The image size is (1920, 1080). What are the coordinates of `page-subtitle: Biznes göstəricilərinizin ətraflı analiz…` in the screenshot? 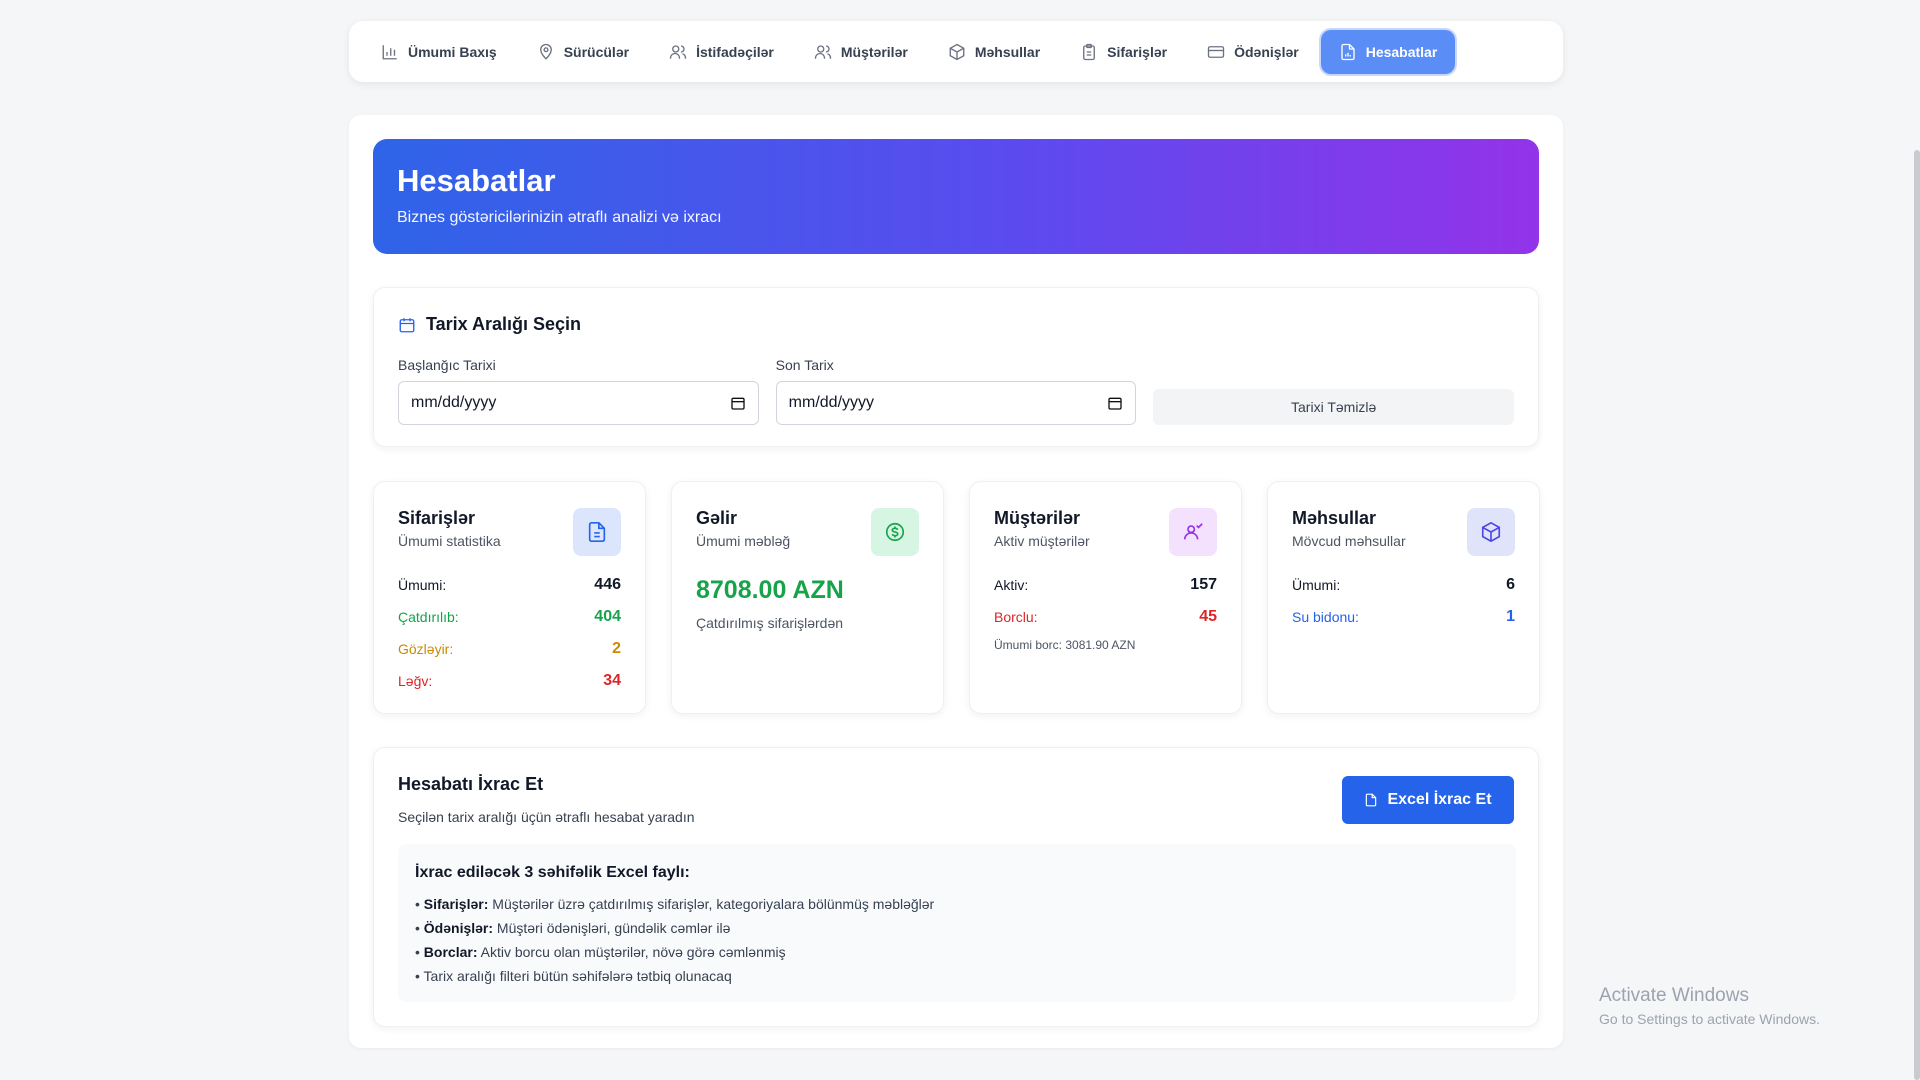 It's located at (559, 217).